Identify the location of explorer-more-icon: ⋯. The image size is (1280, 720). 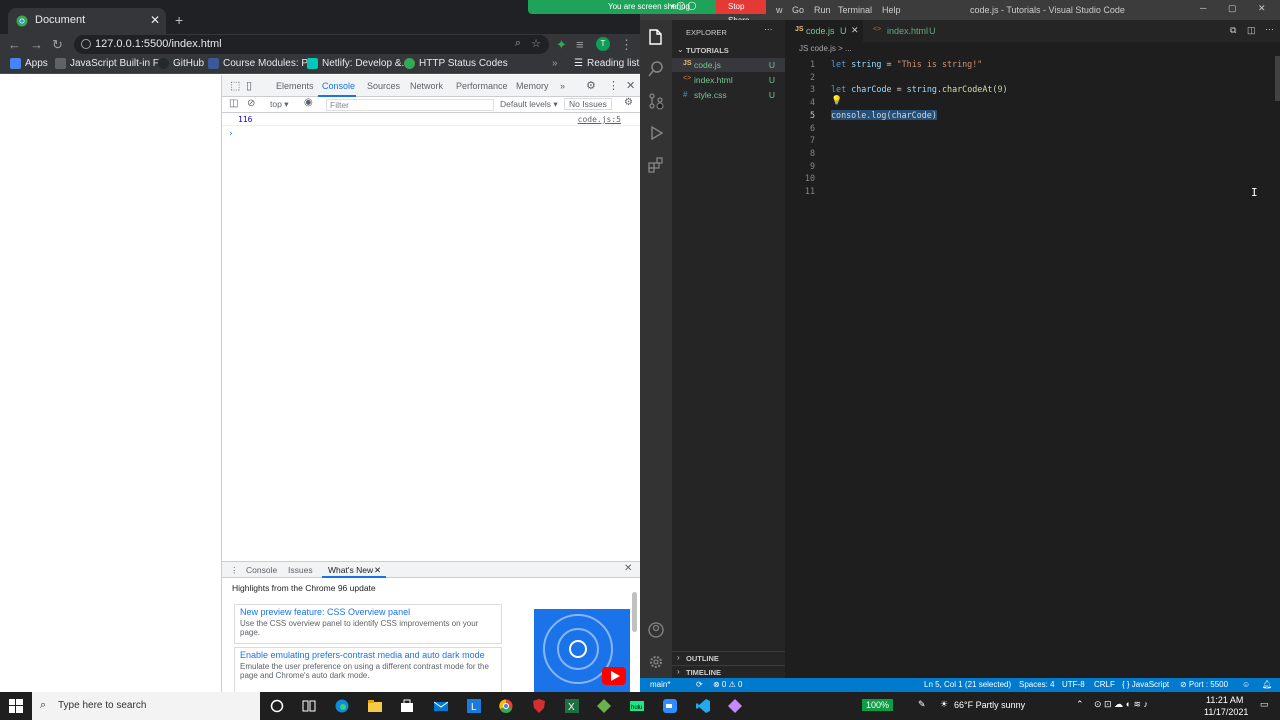
(768, 29).